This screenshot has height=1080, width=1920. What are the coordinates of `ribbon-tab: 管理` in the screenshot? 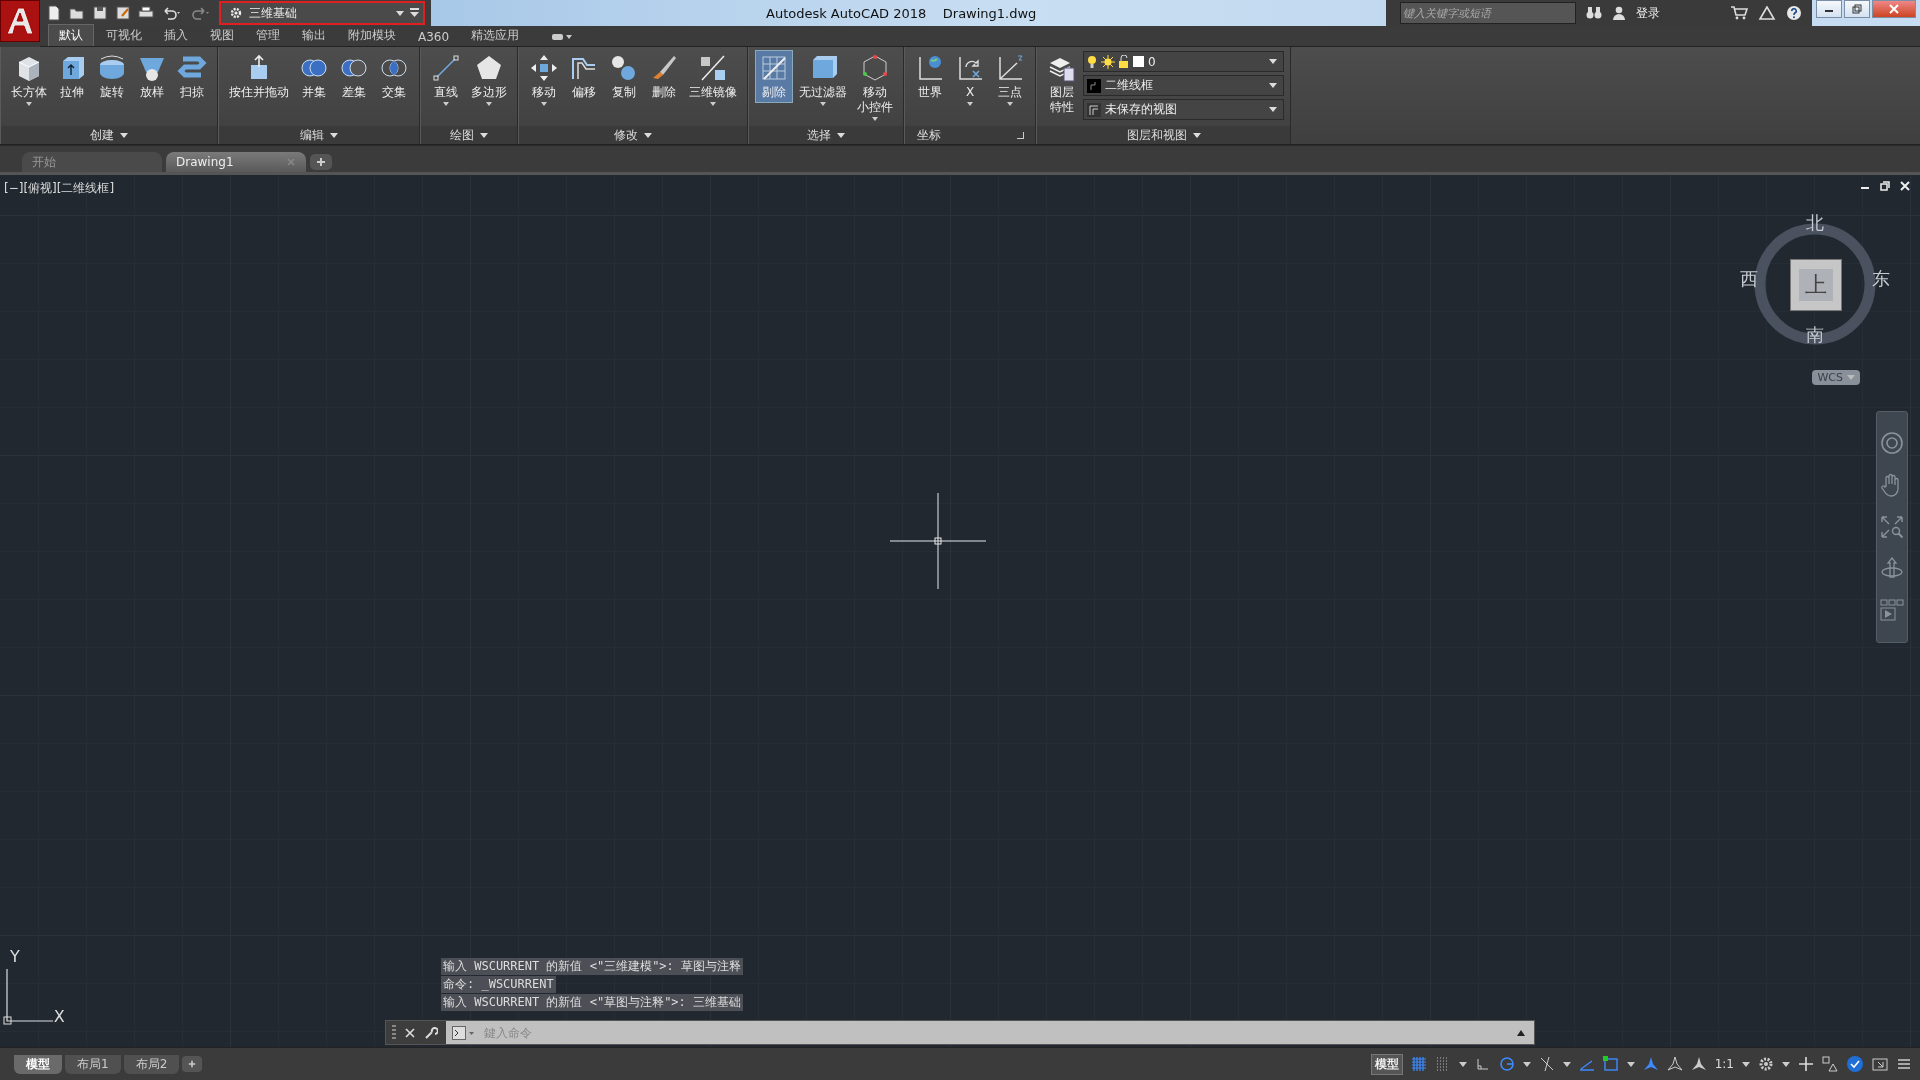 It's located at (268, 35).